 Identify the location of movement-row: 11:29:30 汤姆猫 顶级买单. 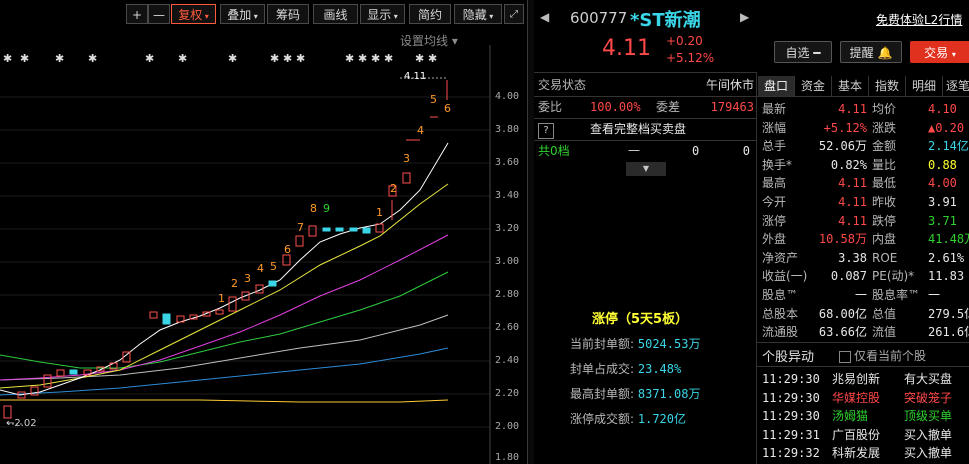
(865, 416).